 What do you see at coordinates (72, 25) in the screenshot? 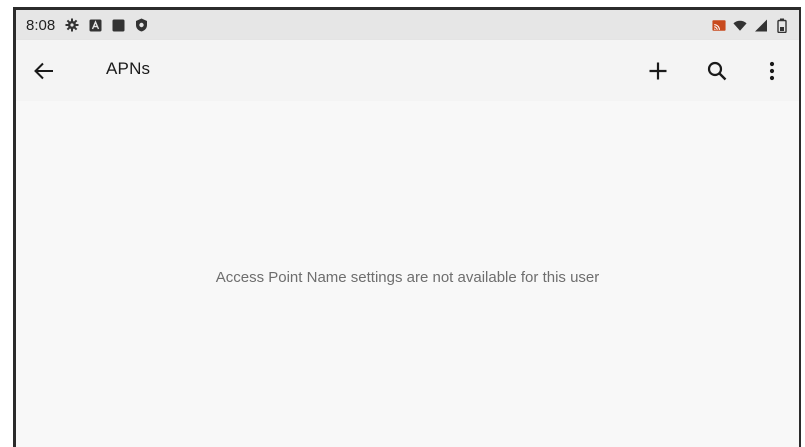
I see `settings-gear-icon` at bounding box center [72, 25].